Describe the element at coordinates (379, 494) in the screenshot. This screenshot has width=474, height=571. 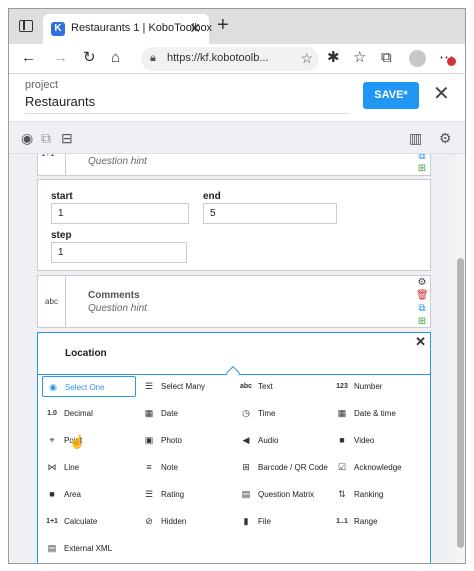
I see `type-option-ranking: ⇅ Ranking` at that location.